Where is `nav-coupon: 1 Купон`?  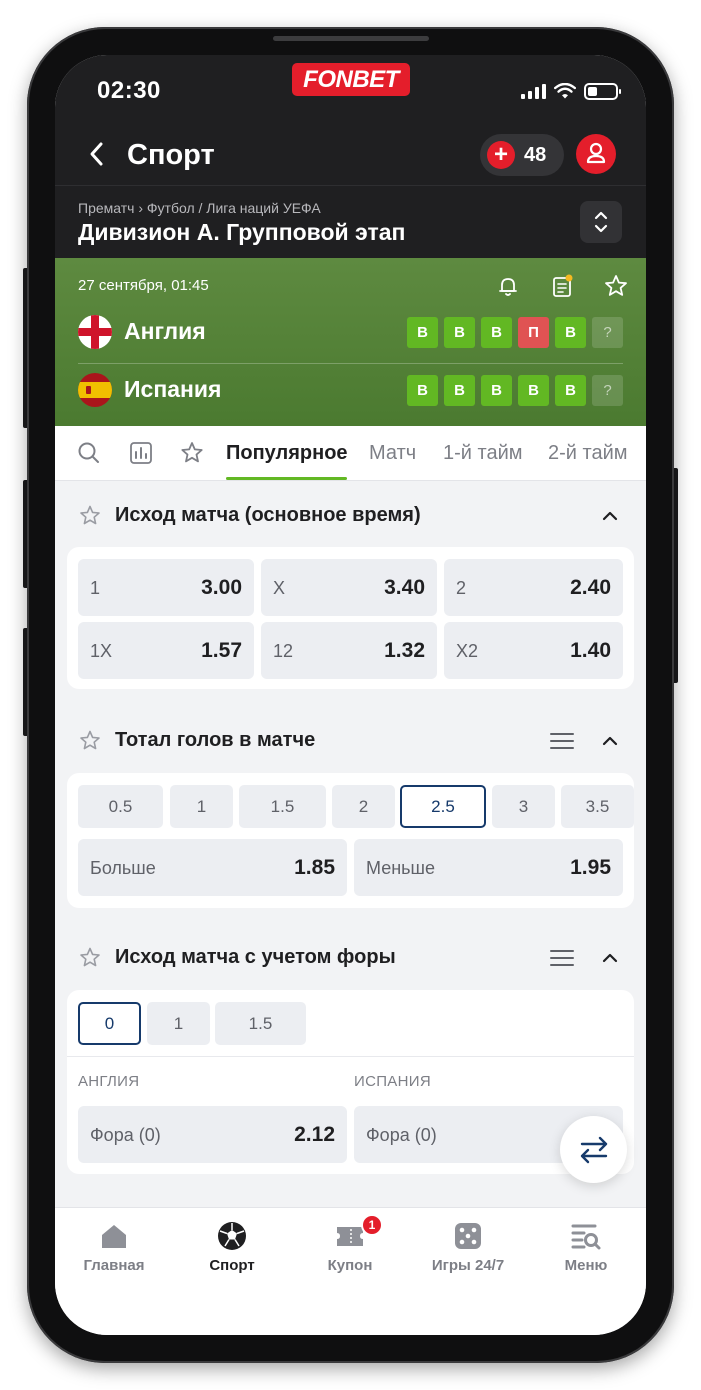 nav-coupon: 1 Купон is located at coordinates (350, 1247).